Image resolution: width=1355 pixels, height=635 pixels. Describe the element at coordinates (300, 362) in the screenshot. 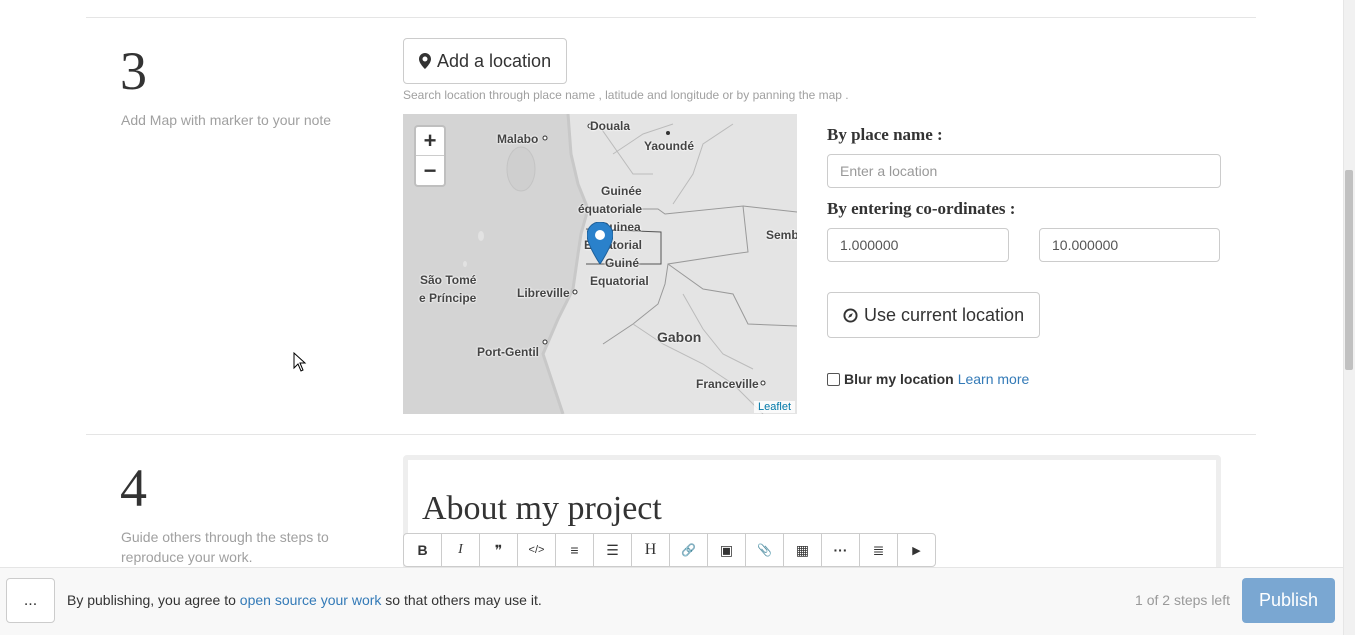

I see `mouse-cursor-icon` at that location.